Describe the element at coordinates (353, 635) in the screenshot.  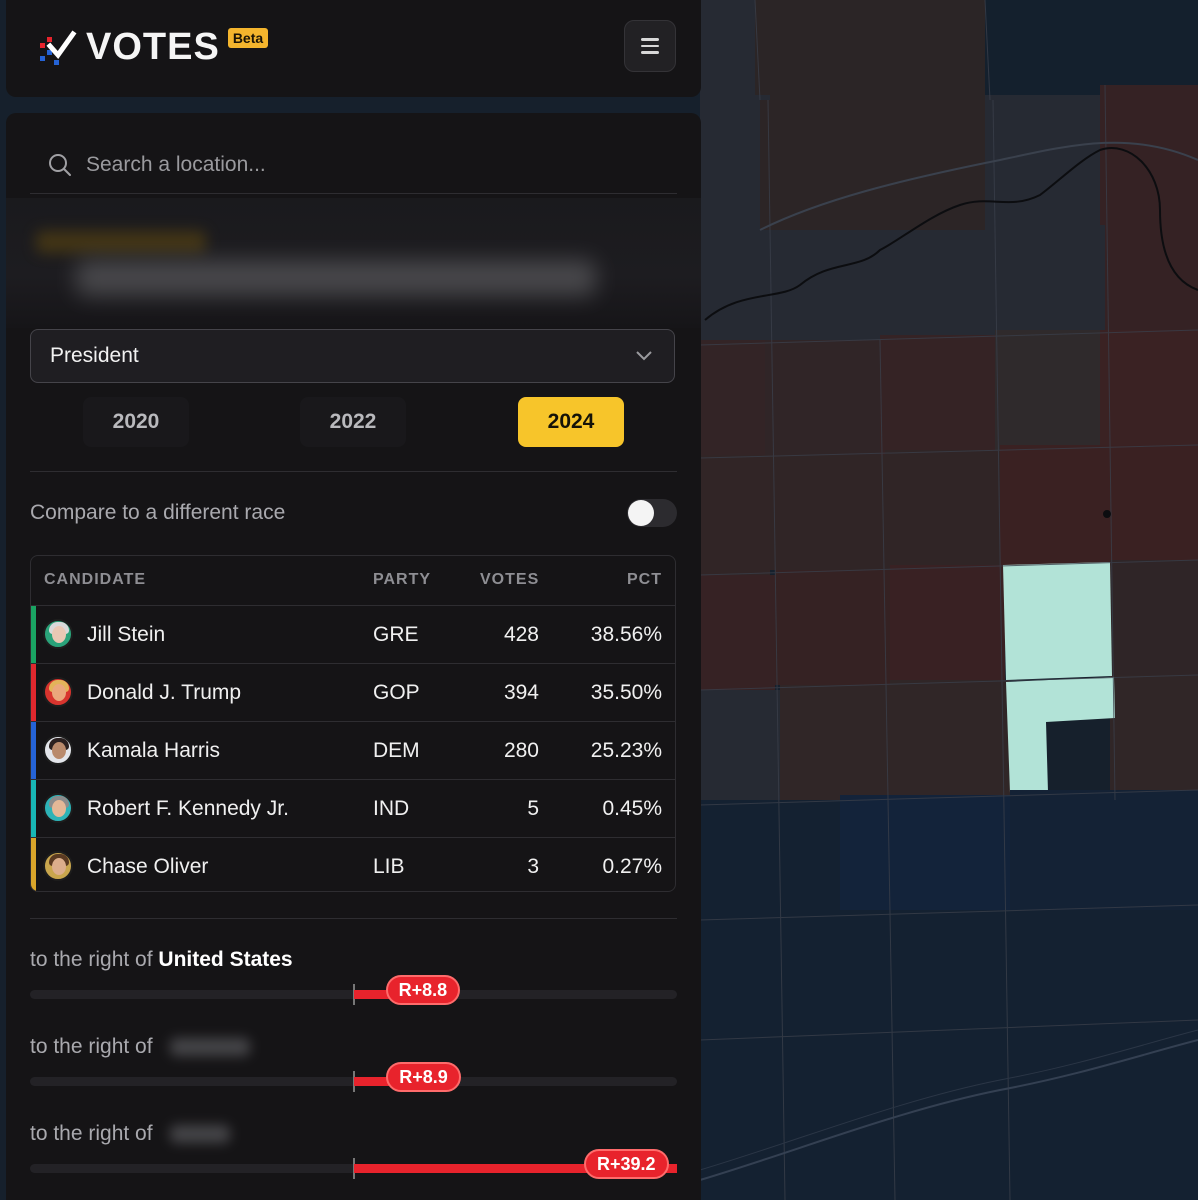
I see `table-row: Jill Stein GRE 428 38.56%` at that location.